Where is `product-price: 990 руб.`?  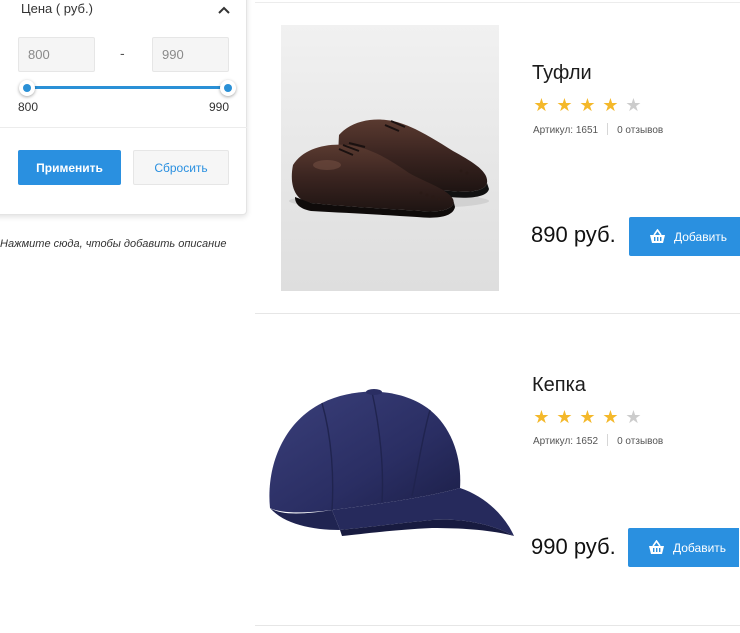
product-price: 990 руб. is located at coordinates (573, 546).